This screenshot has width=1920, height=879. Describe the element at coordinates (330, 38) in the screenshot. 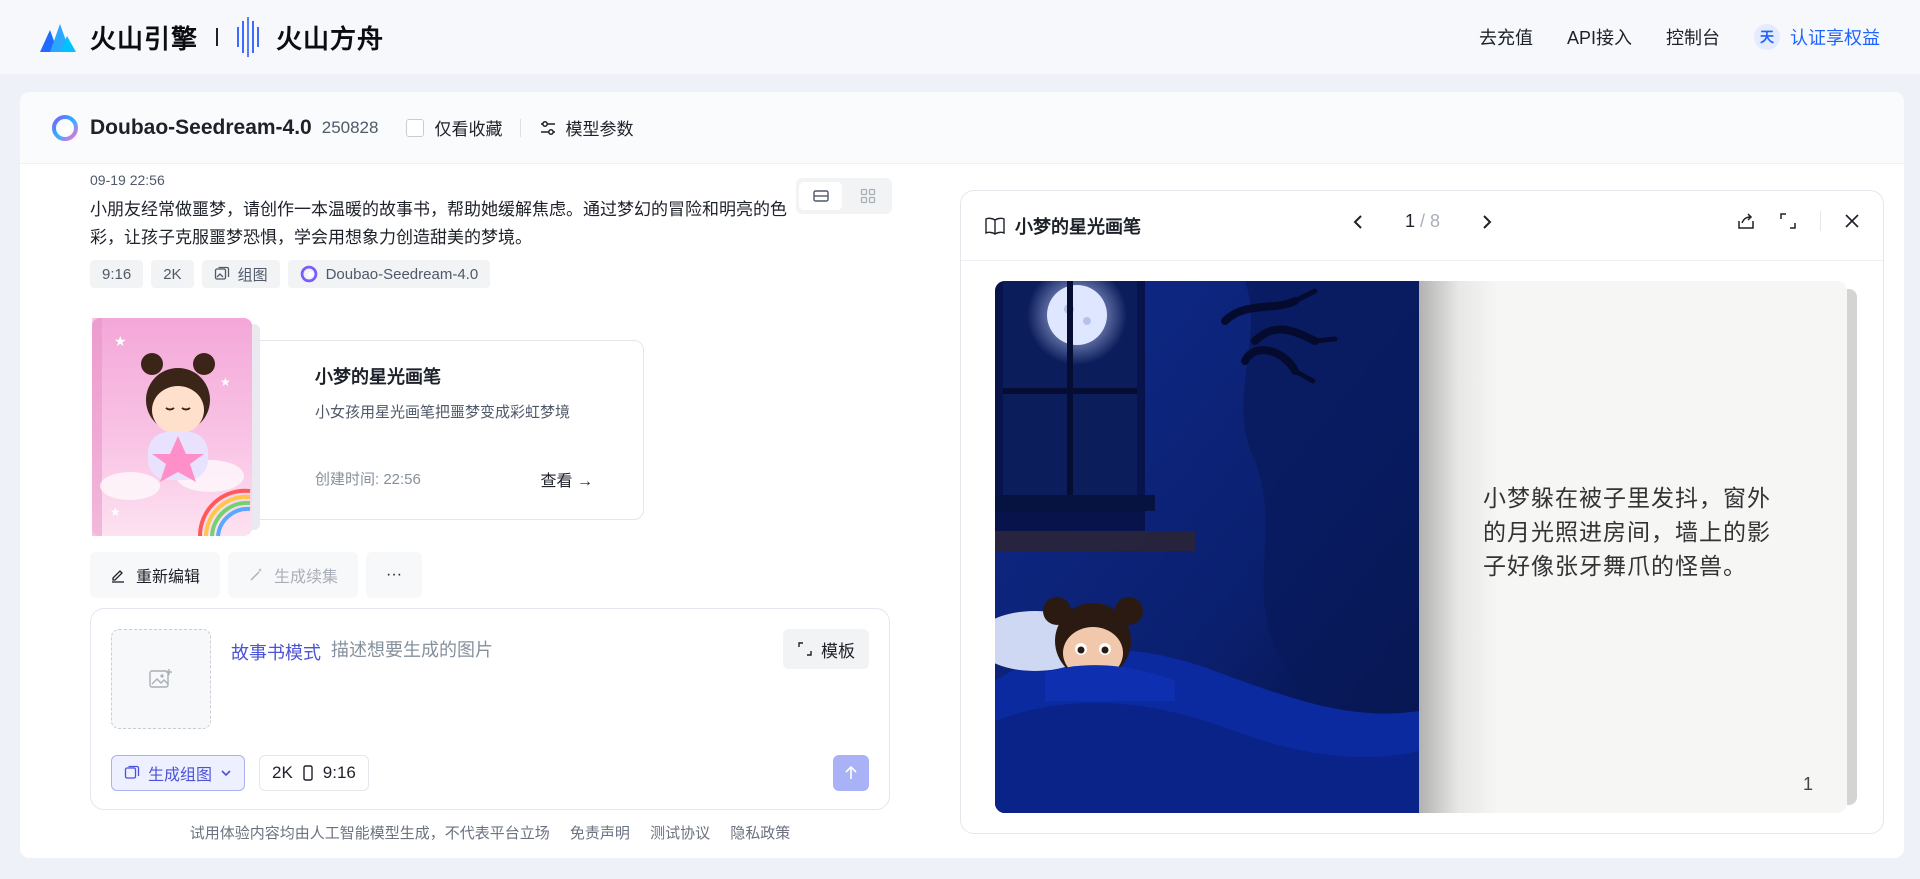

I see `brand-secondary: 火山方舟` at that location.